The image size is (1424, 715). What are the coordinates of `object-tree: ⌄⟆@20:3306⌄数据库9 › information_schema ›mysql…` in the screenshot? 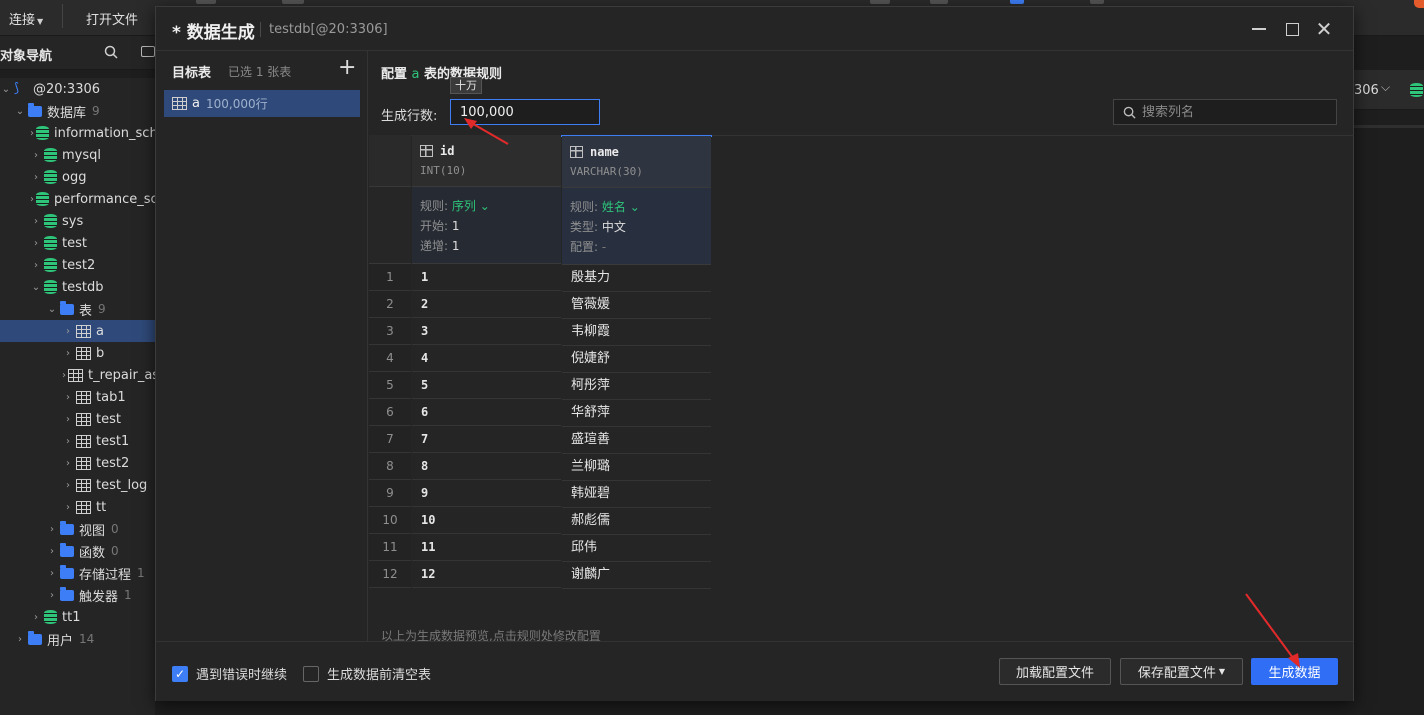 It's located at (77, 396).